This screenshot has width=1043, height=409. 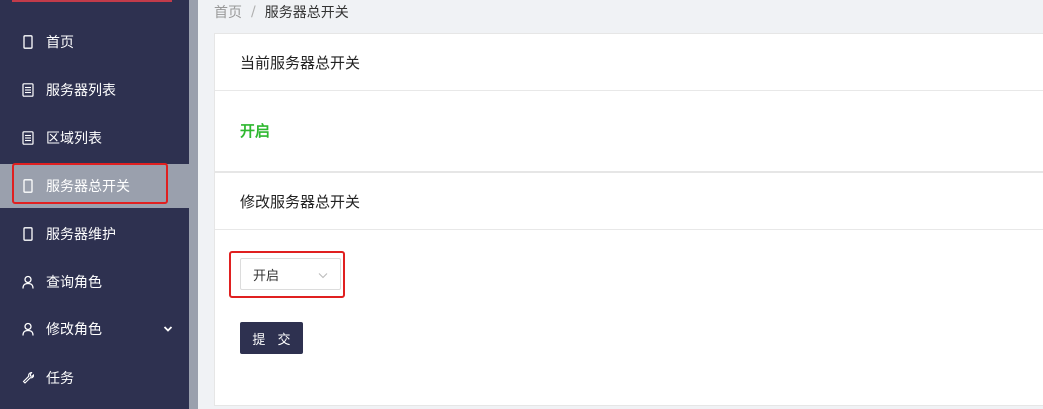 What do you see at coordinates (28, 378) in the screenshot?
I see `wrench-icon` at bounding box center [28, 378].